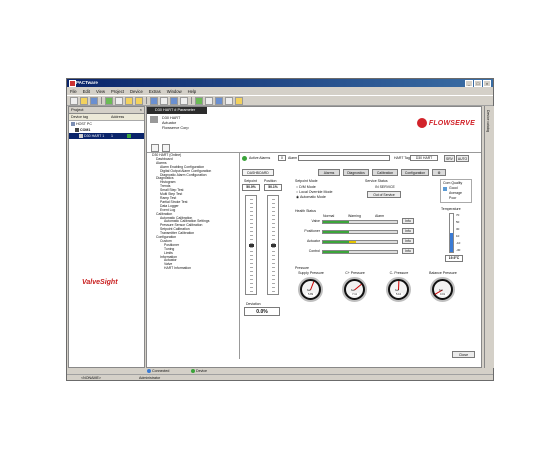  Describe the element at coordinates (478, 83) in the screenshot. I see `maximize-button: □` at that location.